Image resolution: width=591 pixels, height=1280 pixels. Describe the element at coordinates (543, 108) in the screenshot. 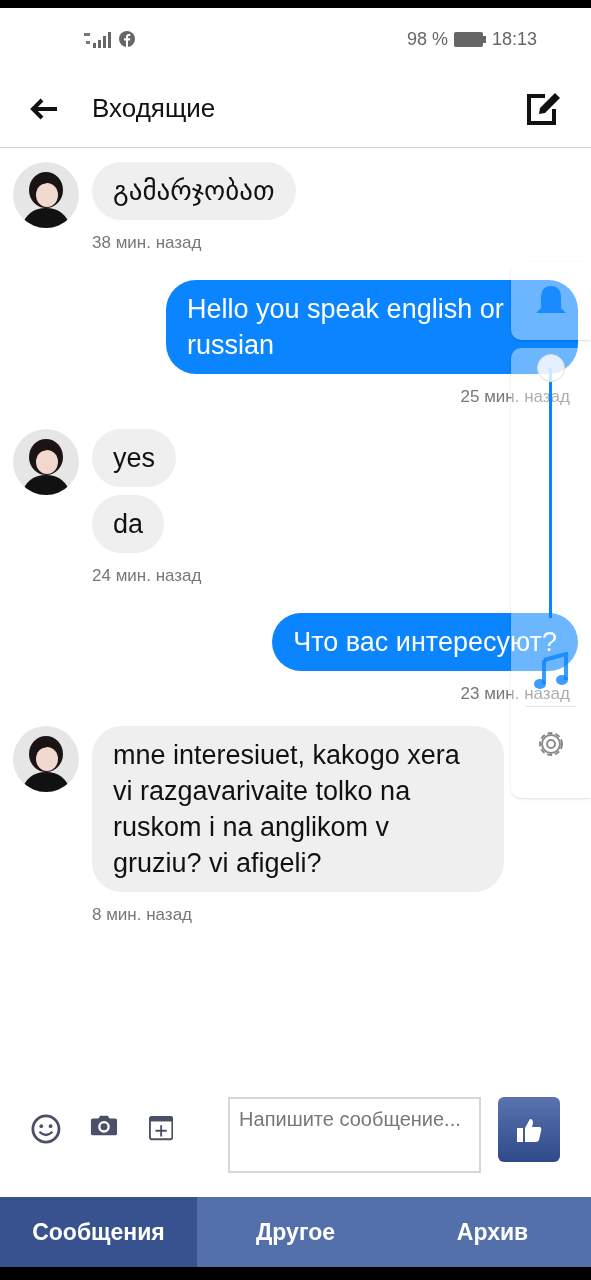

I see `compose-icon` at that location.